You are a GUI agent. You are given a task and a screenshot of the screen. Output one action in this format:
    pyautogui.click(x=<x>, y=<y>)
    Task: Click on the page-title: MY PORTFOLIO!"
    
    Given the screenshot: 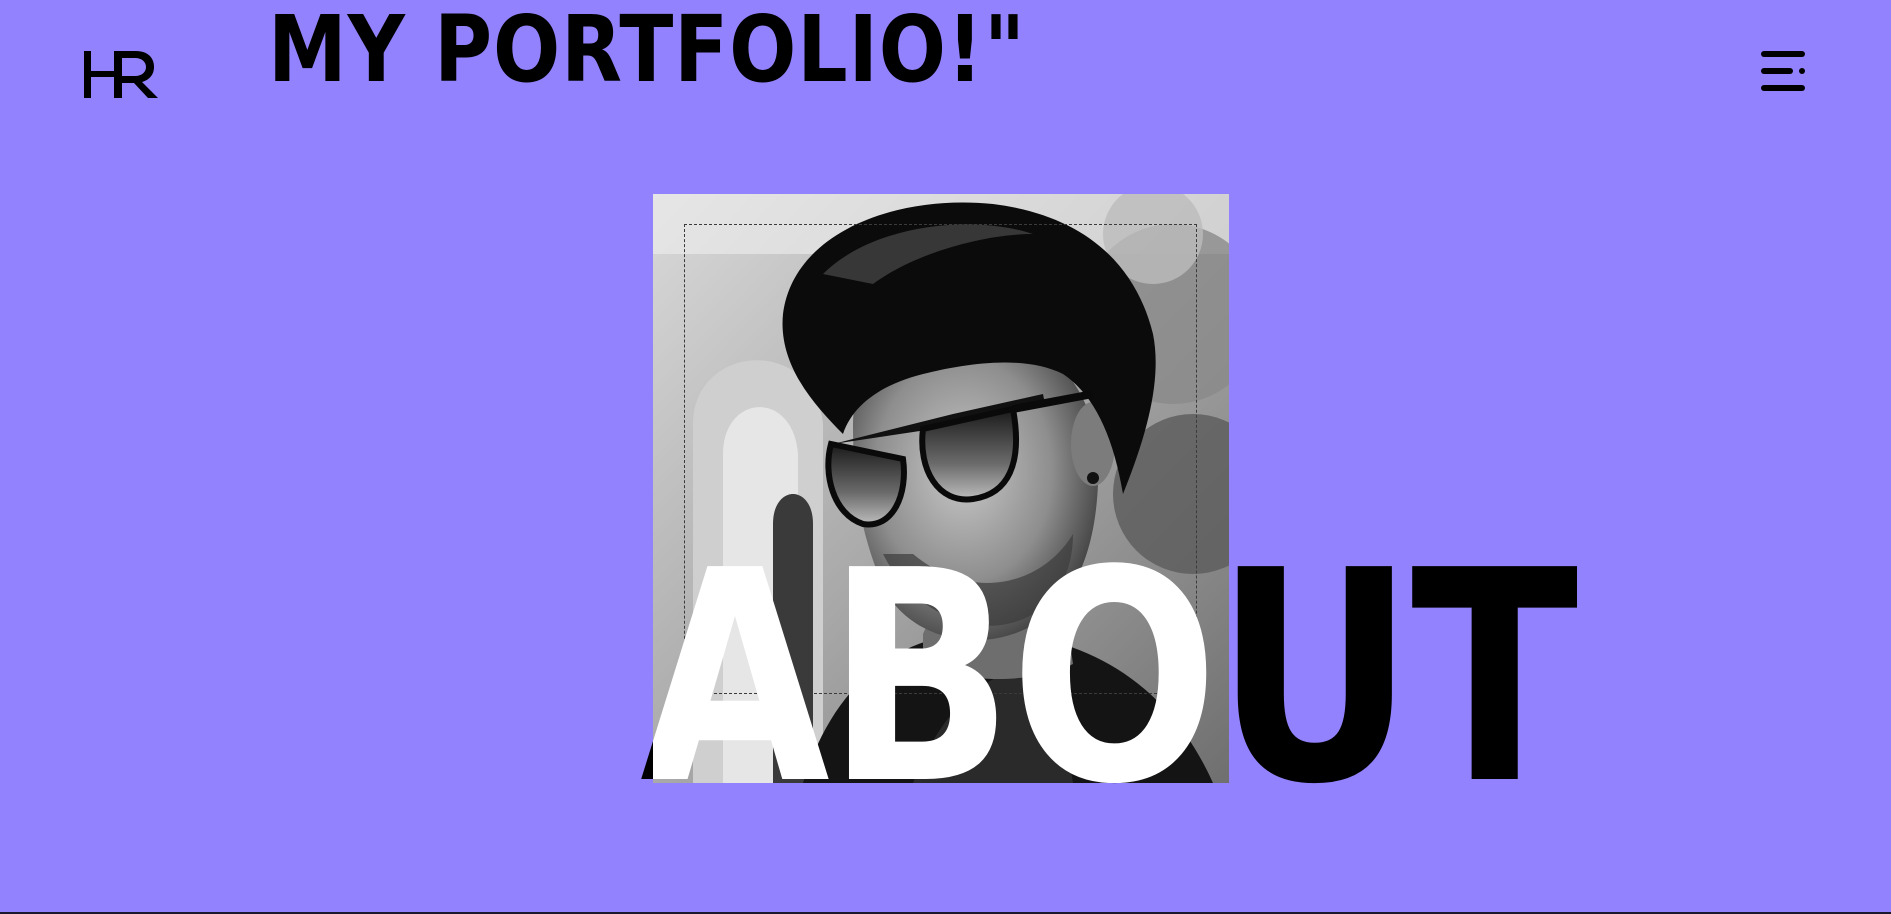 What is the action you would take?
    pyautogui.click(x=647, y=51)
    